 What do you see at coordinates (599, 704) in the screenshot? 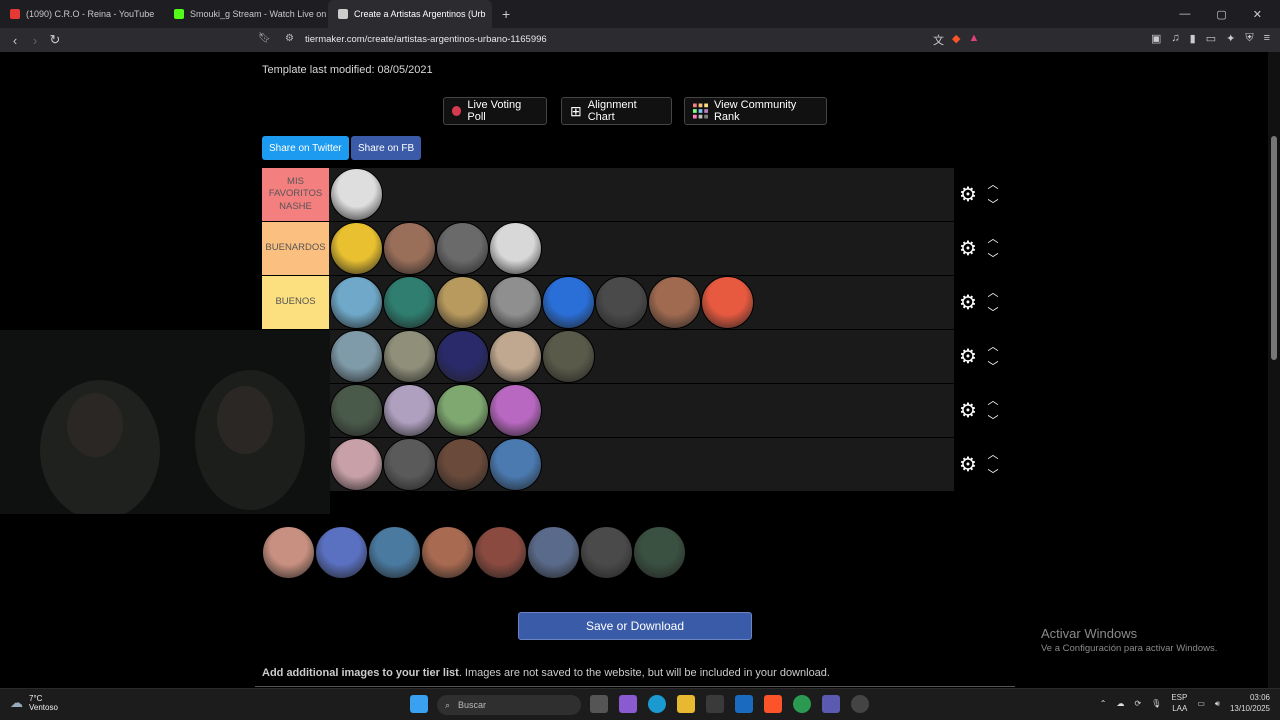
I see `task-view-icon` at bounding box center [599, 704].